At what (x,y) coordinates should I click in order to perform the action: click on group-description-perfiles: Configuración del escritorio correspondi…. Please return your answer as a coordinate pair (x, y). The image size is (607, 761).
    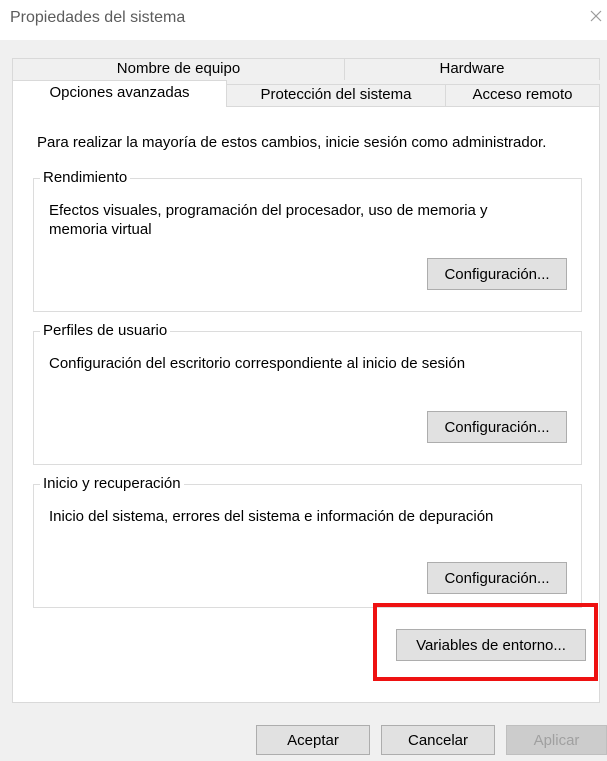
    Looking at the image, I should click on (257, 363).